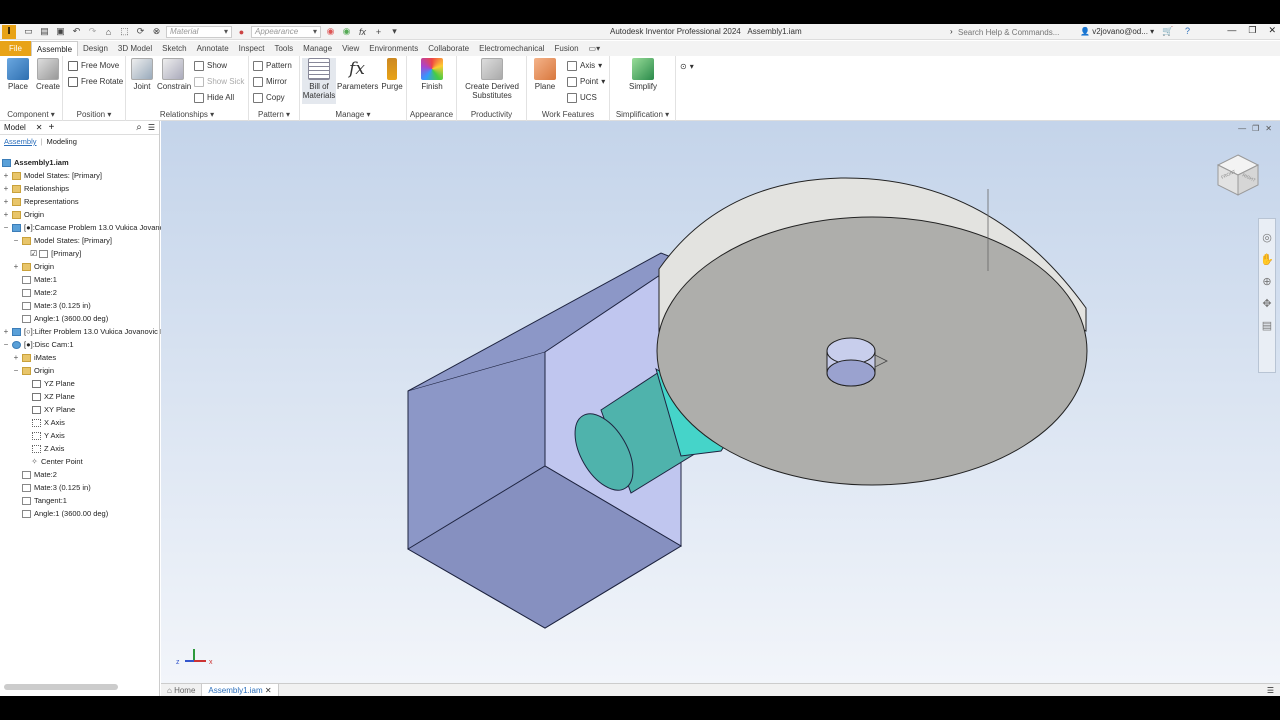 This screenshot has width=1280, height=720. What do you see at coordinates (135, 48) in the screenshot?
I see `tab-3d-model: 3D Model` at bounding box center [135, 48].